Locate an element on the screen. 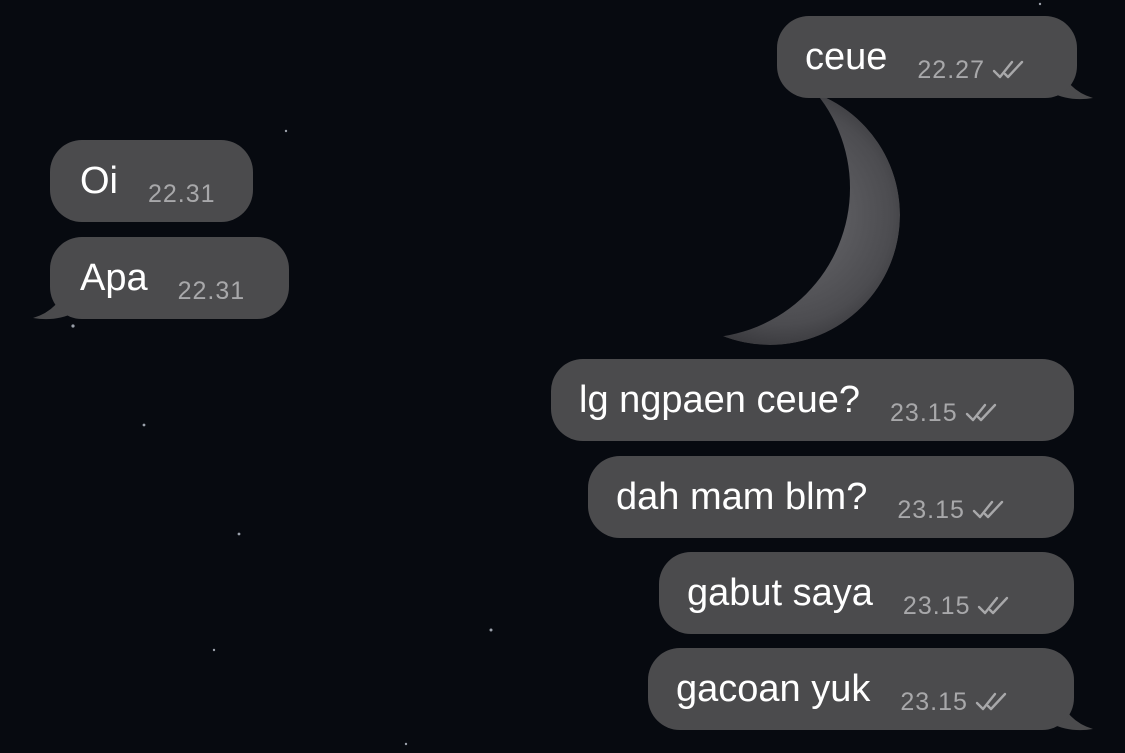 Image resolution: width=1125 pixels, height=753 pixels. message-text: Oi is located at coordinates (99, 181).